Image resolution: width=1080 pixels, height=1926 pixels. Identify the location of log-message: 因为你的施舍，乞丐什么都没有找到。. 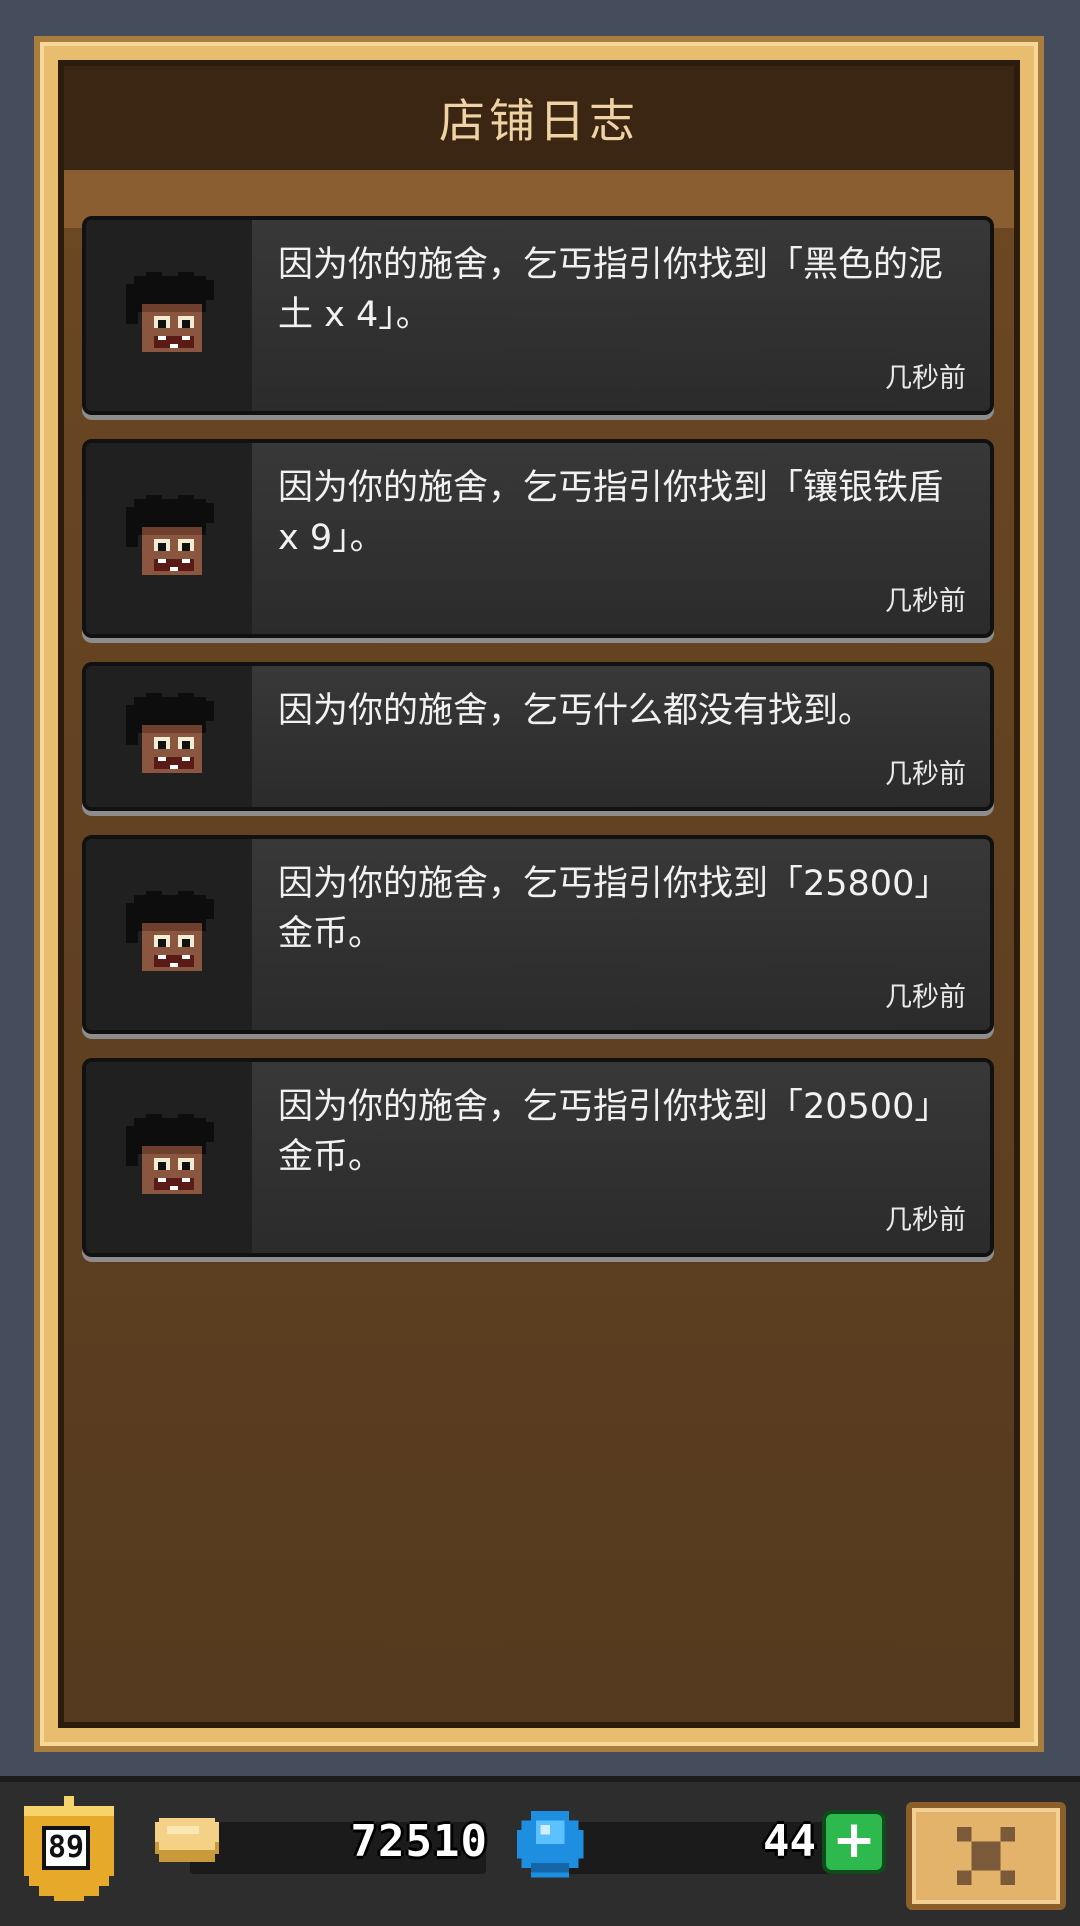
(576, 711).